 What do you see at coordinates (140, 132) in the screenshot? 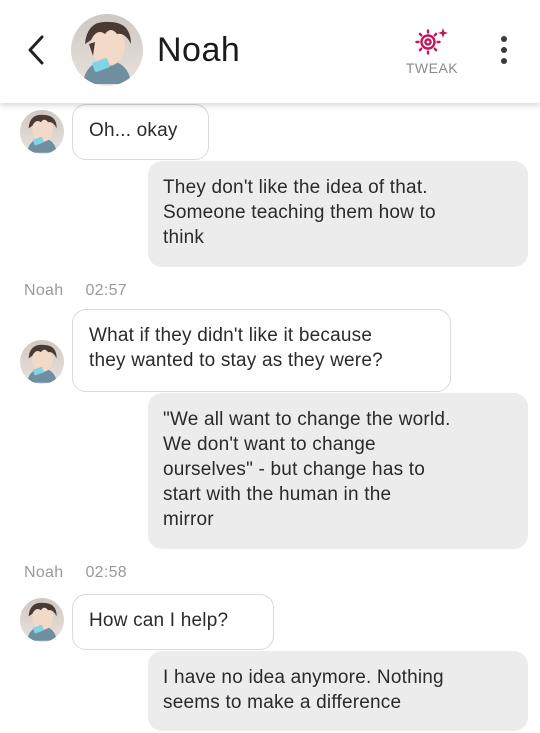
I see `incoming-message: Oh... okay` at bounding box center [140, 132].